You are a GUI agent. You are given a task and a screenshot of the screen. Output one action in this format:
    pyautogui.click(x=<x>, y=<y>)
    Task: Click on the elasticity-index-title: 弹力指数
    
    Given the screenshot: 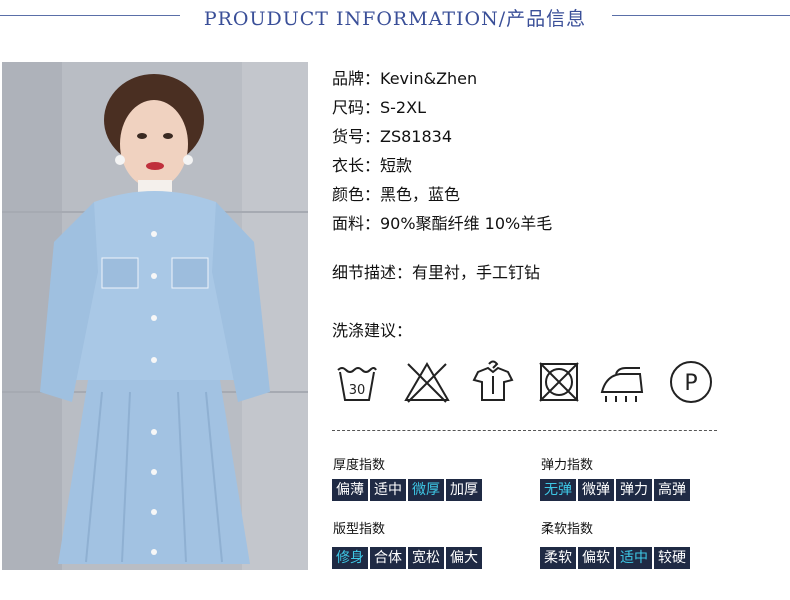 What is the action you would take?
    pyautogui.click(x=567, y=465)
    